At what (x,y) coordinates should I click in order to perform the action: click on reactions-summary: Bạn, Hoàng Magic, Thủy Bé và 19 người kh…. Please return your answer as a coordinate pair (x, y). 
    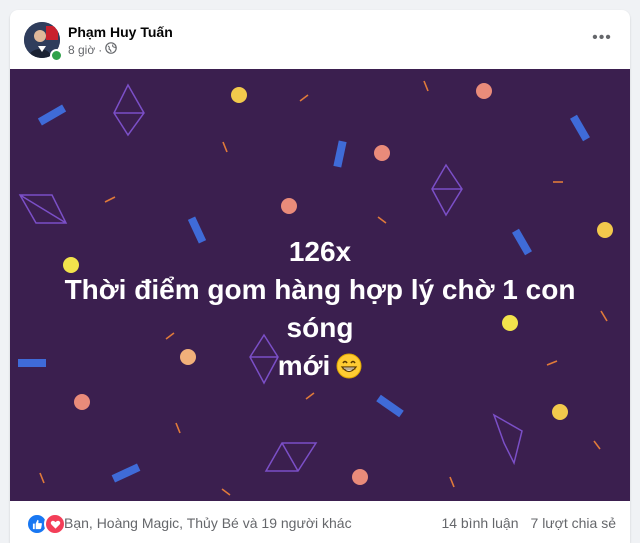
    Looking at the image, I should click on (208, 523).